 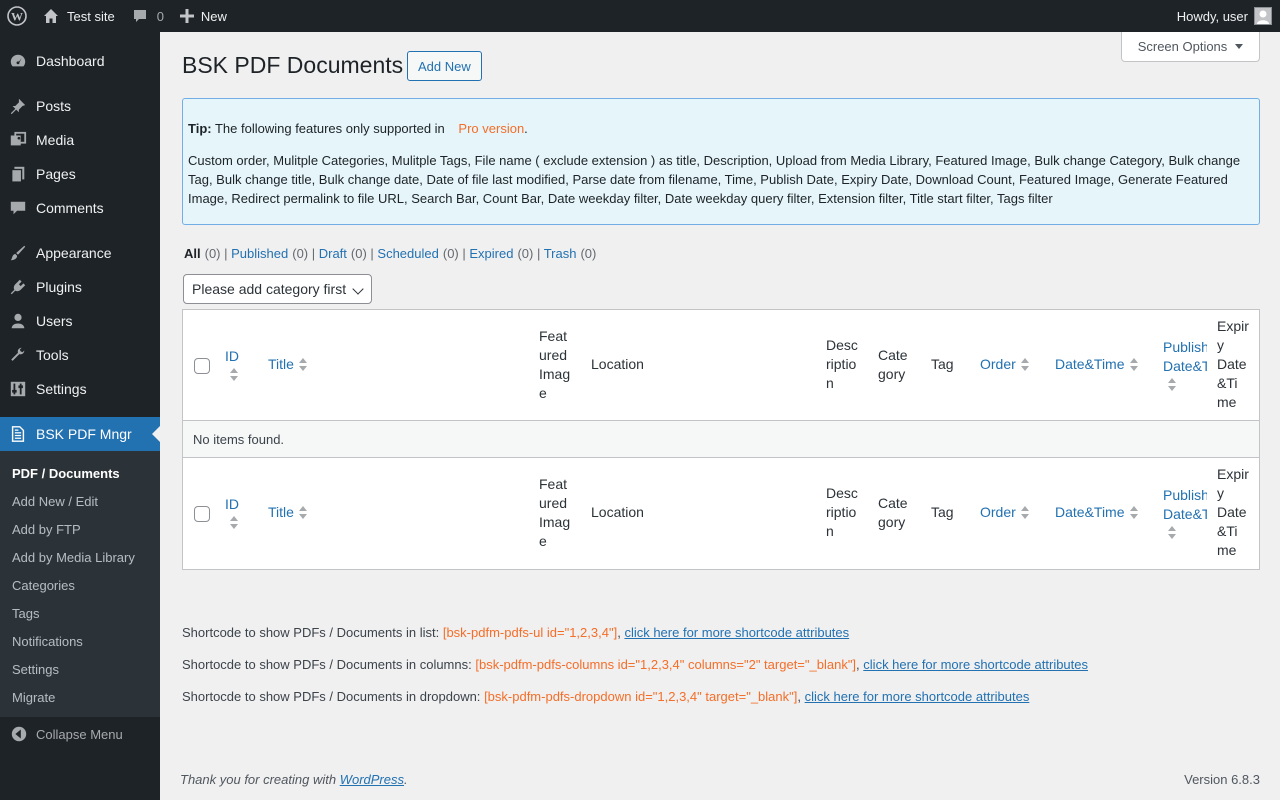 What do you see at coordinates (19, 734) in the screenshot?
I see `collapse-icon` at bounding box center [19, 734].